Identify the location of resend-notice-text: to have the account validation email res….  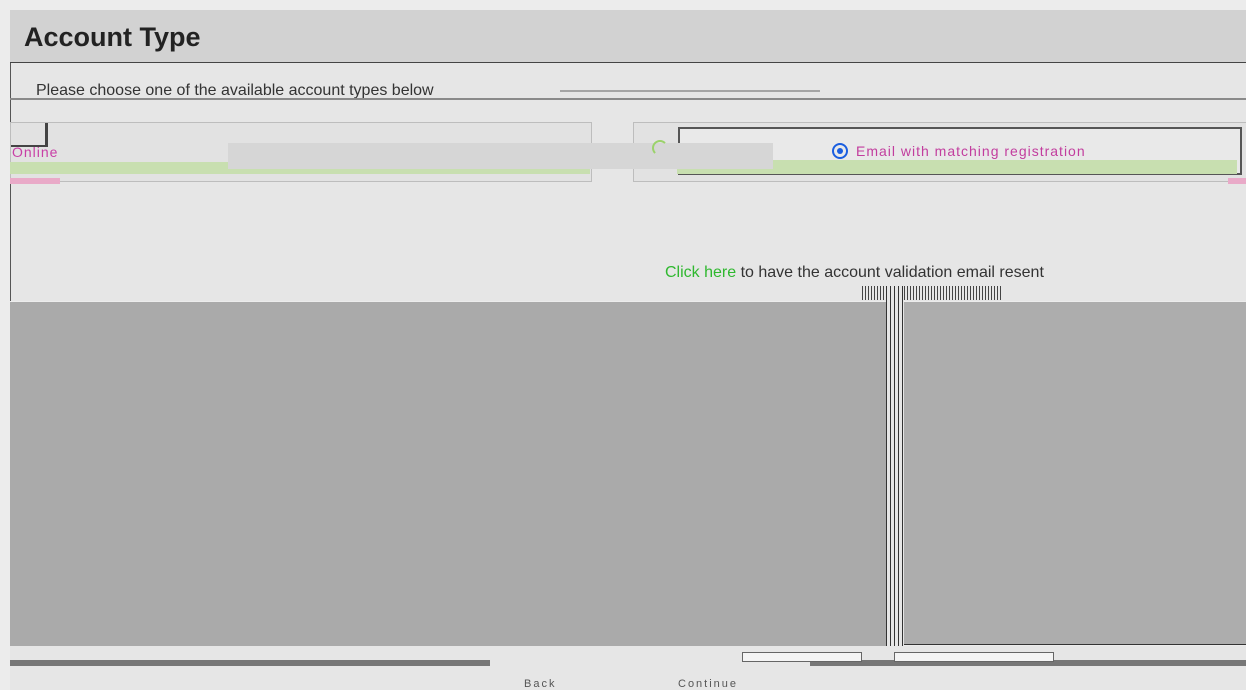
(890, 272).